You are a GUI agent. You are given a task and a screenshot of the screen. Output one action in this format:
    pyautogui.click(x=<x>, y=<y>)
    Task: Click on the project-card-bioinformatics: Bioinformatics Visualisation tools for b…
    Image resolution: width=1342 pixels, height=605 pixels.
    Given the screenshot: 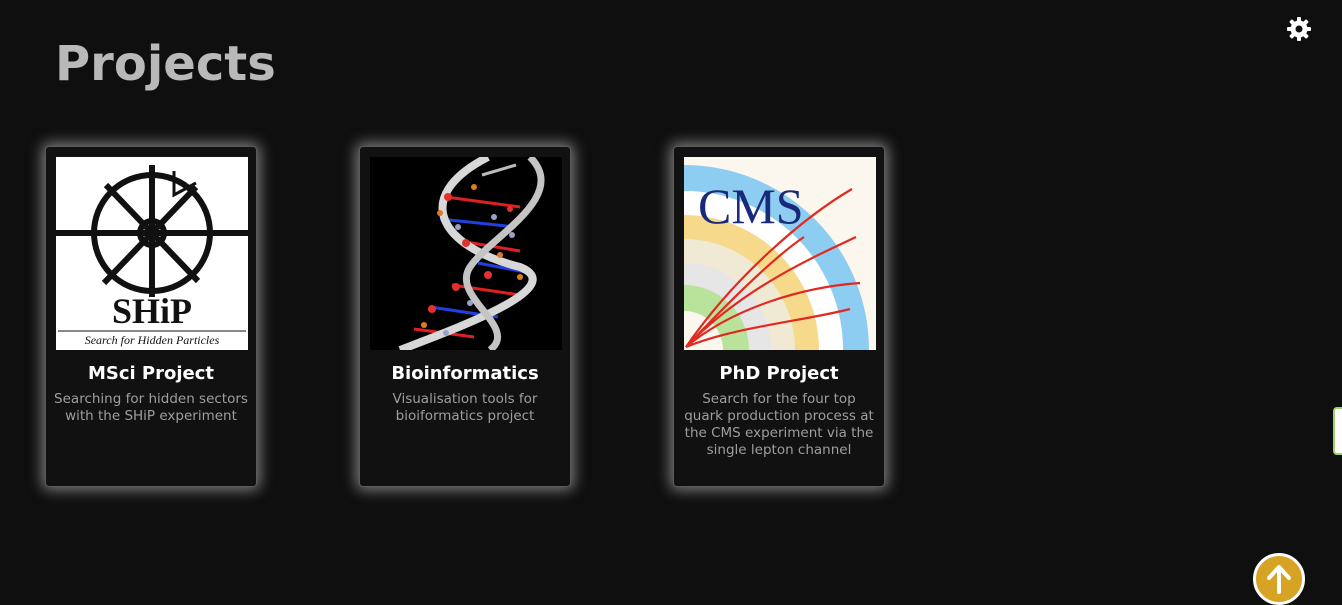 What is the action you would take?
    pyautogui.click(x=465, y=316)
    